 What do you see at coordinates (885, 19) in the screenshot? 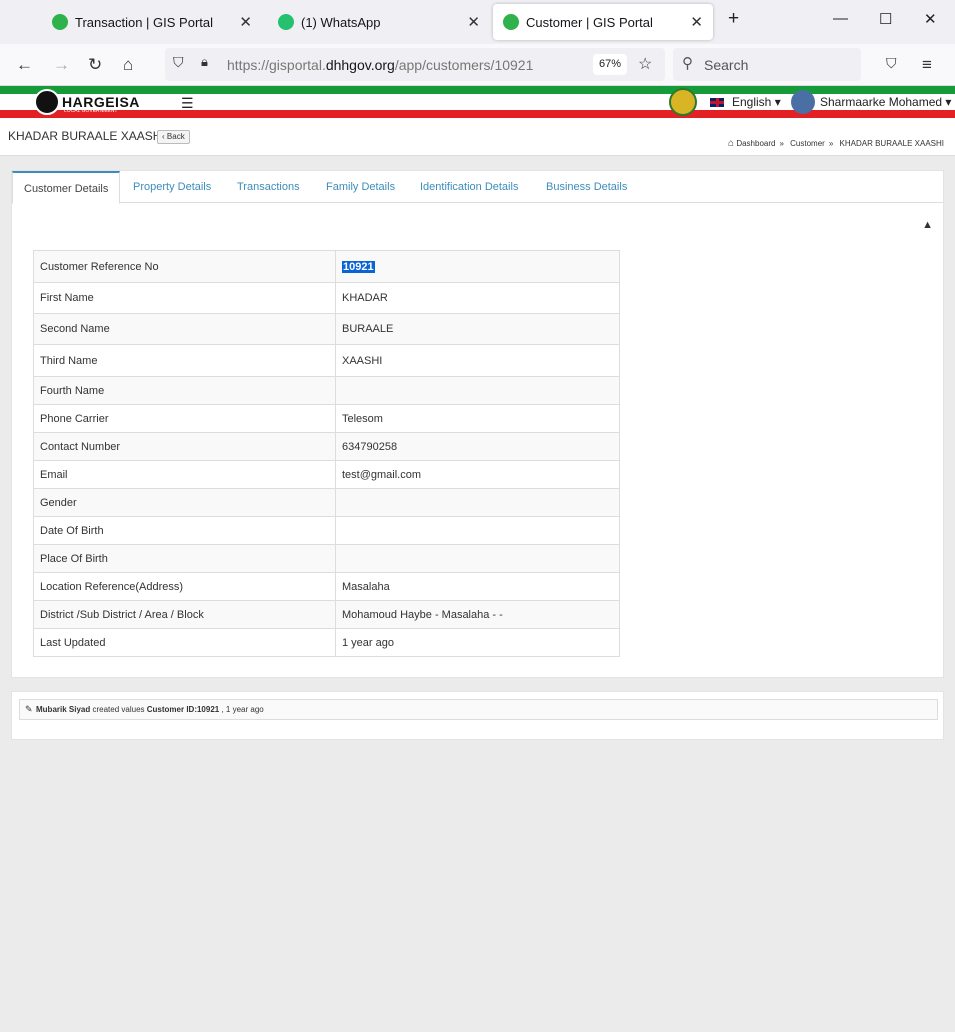
I see `maximize-icon: ☐` at bounding box center [885, 19].